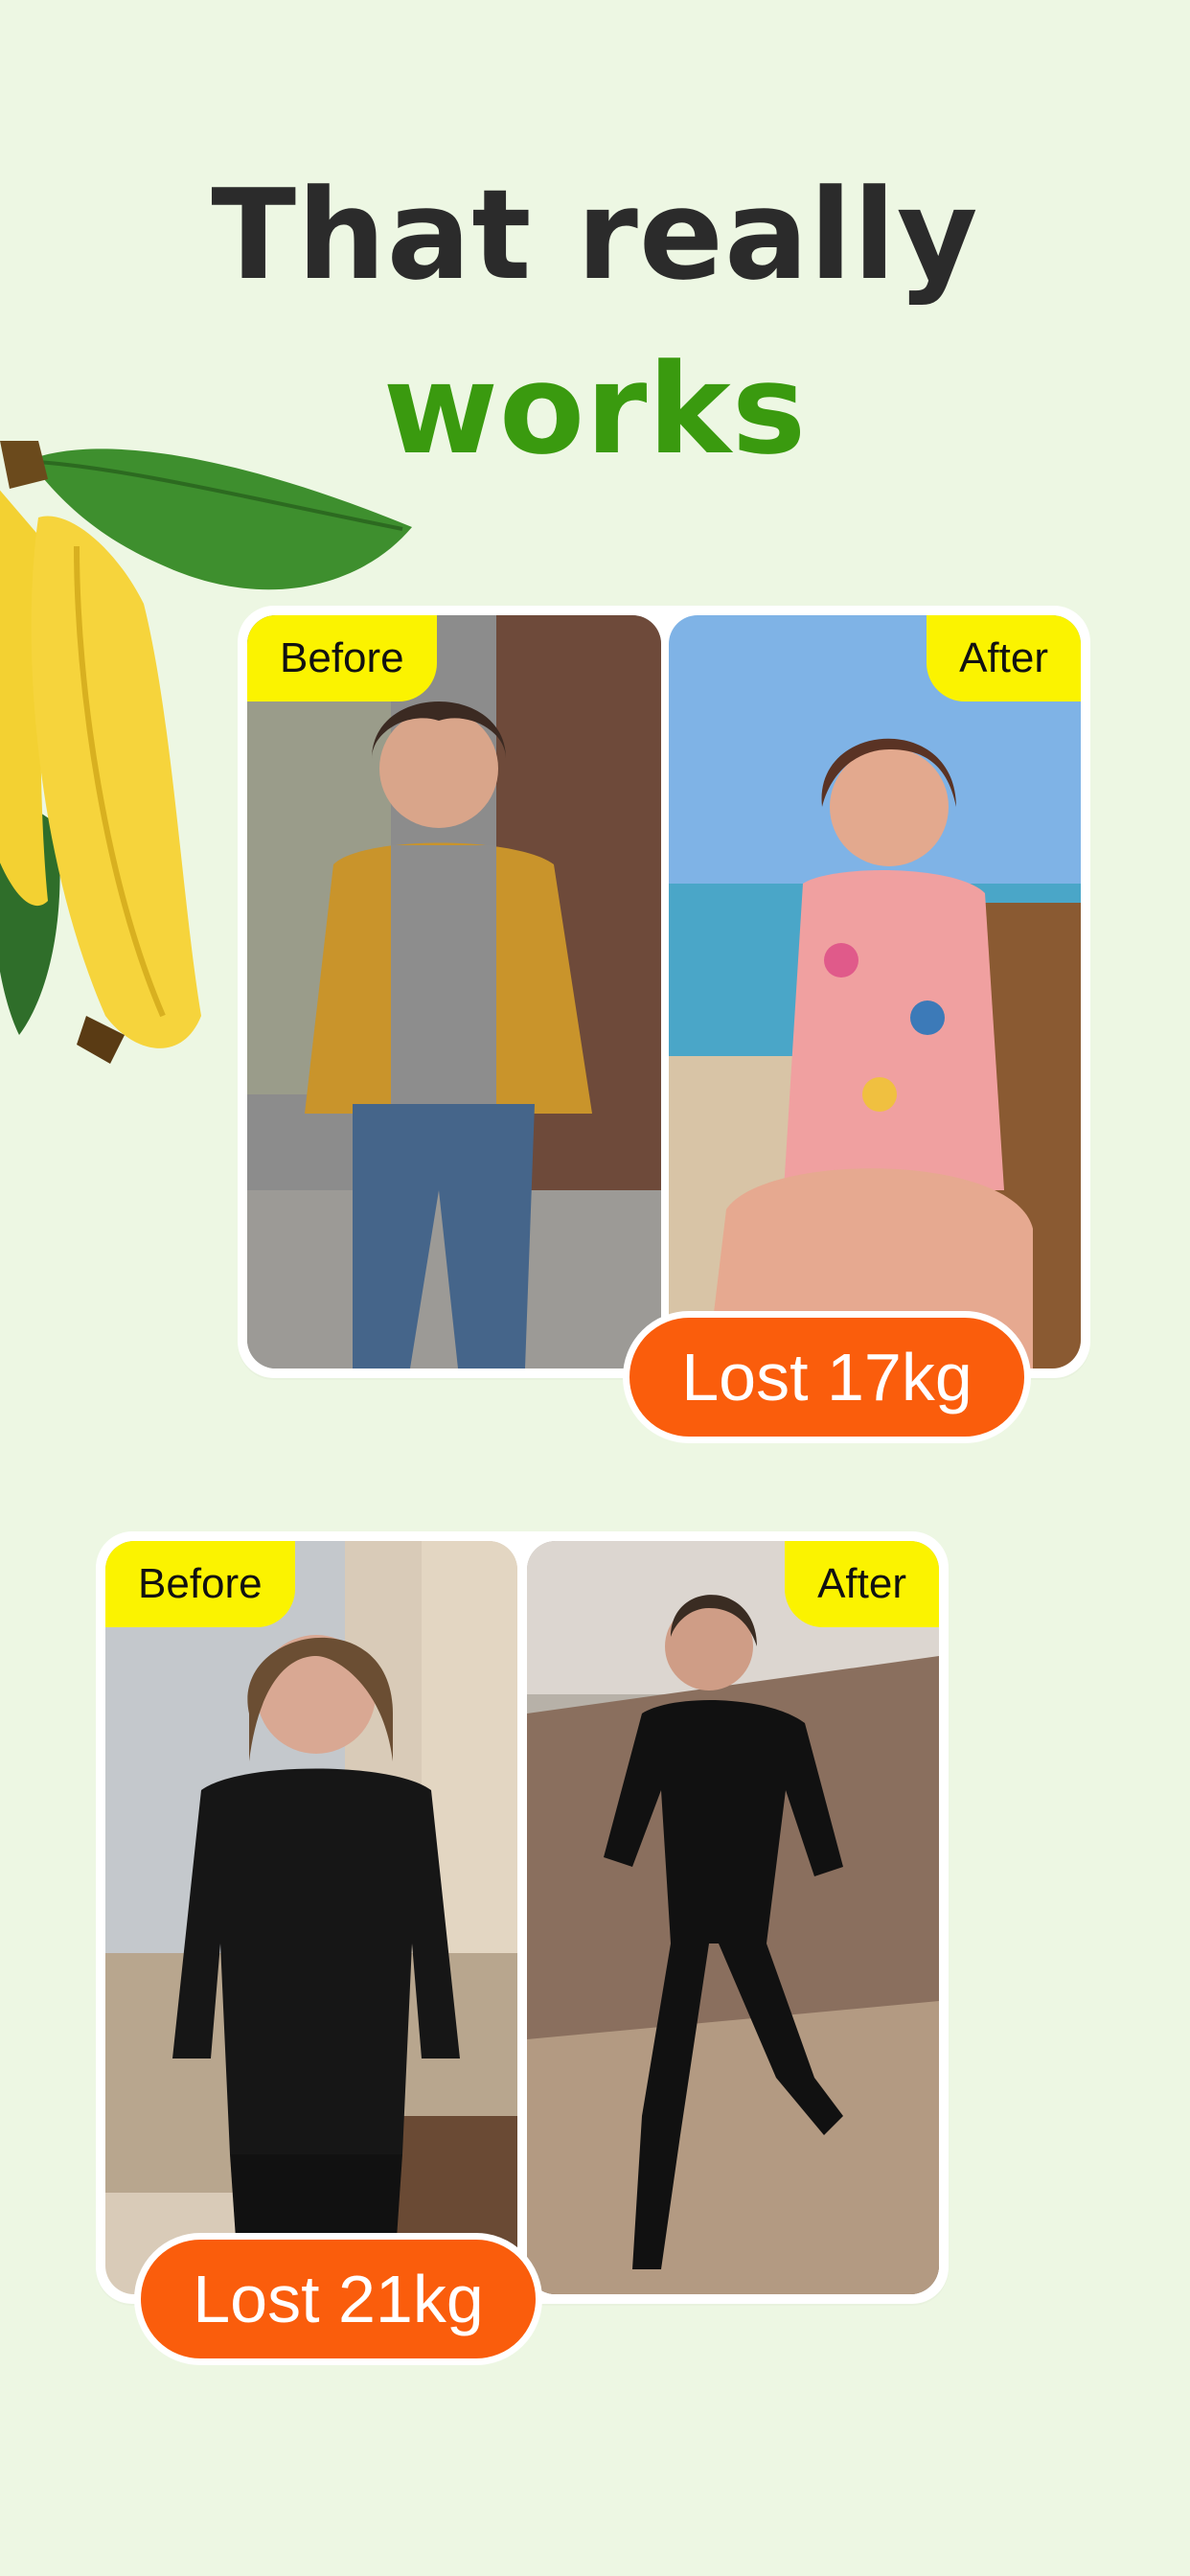  I want to click on before-tag-2: Before, so click(200, 1584).